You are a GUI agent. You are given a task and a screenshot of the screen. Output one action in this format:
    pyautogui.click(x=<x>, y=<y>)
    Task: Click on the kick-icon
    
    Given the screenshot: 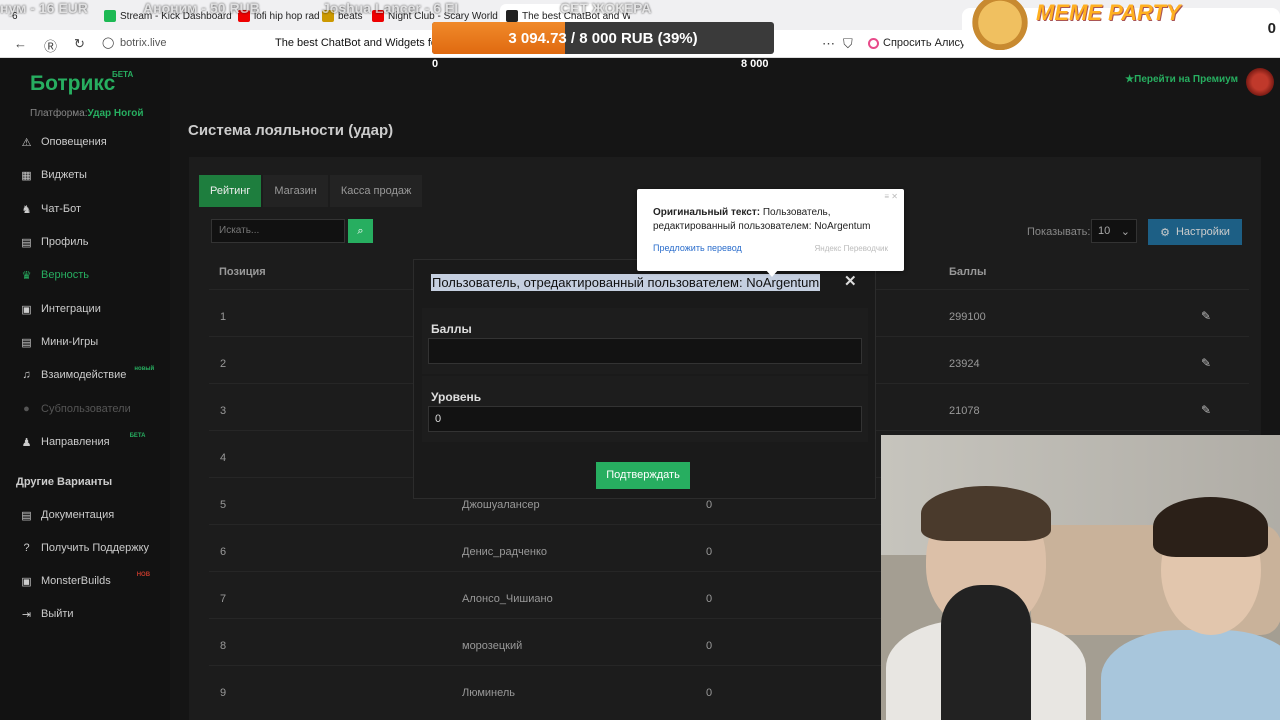 What is the action you would take?
    pyautogui.click(x=110, y=16)
    